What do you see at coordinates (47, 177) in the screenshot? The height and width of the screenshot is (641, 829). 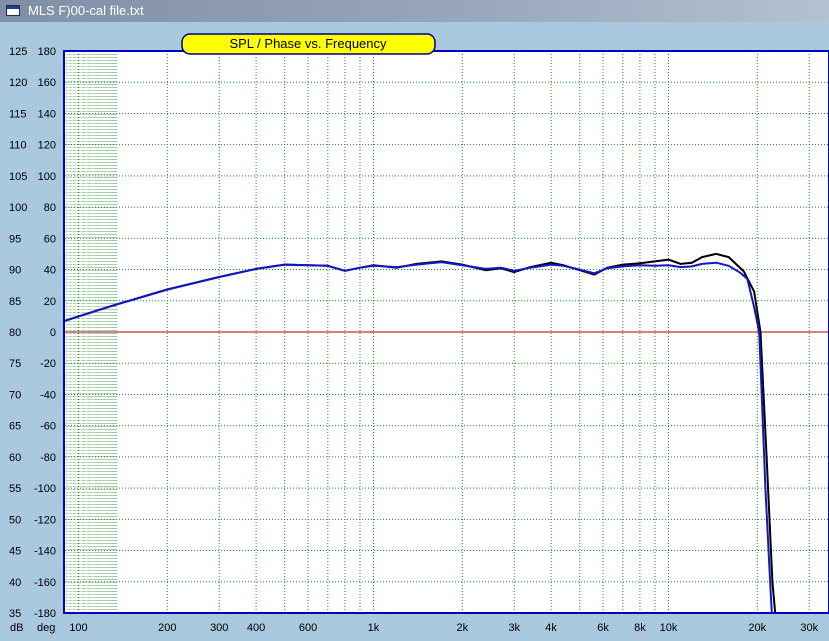 I see `y-tick-label-phase: 100` at bounding box center [47, 177].